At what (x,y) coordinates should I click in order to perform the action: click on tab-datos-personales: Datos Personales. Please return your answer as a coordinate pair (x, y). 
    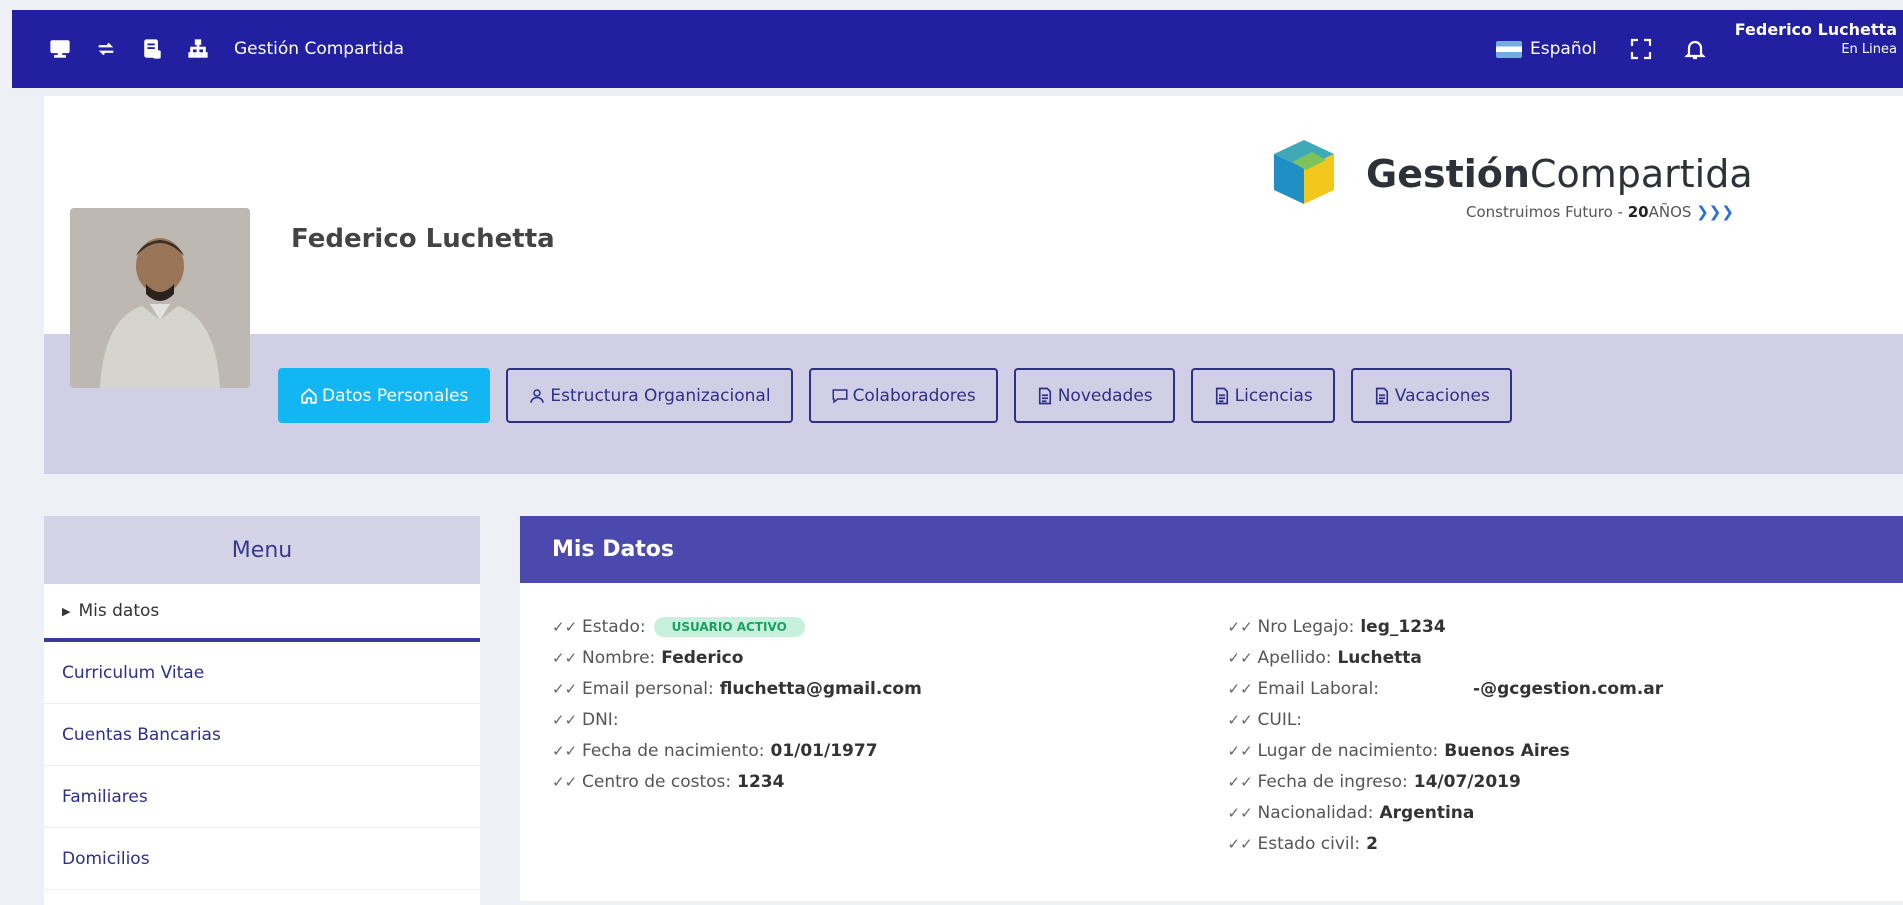
    Looking at the image, I should click on (384, 395).